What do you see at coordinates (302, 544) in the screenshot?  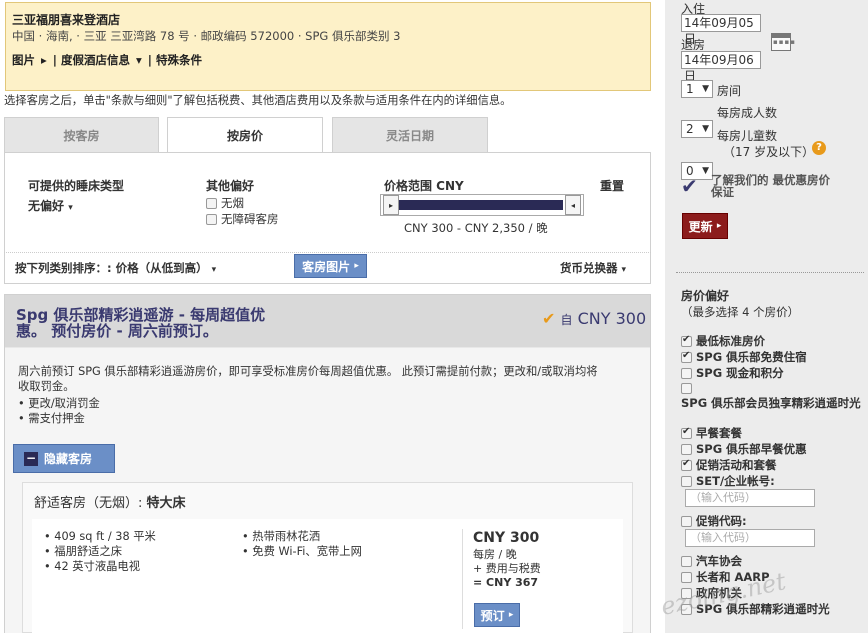 I see `room-features-col2: • 热带雨林花洒 • 免费 Wi-Fi、宽带上网` at bounding box center [302, 544].